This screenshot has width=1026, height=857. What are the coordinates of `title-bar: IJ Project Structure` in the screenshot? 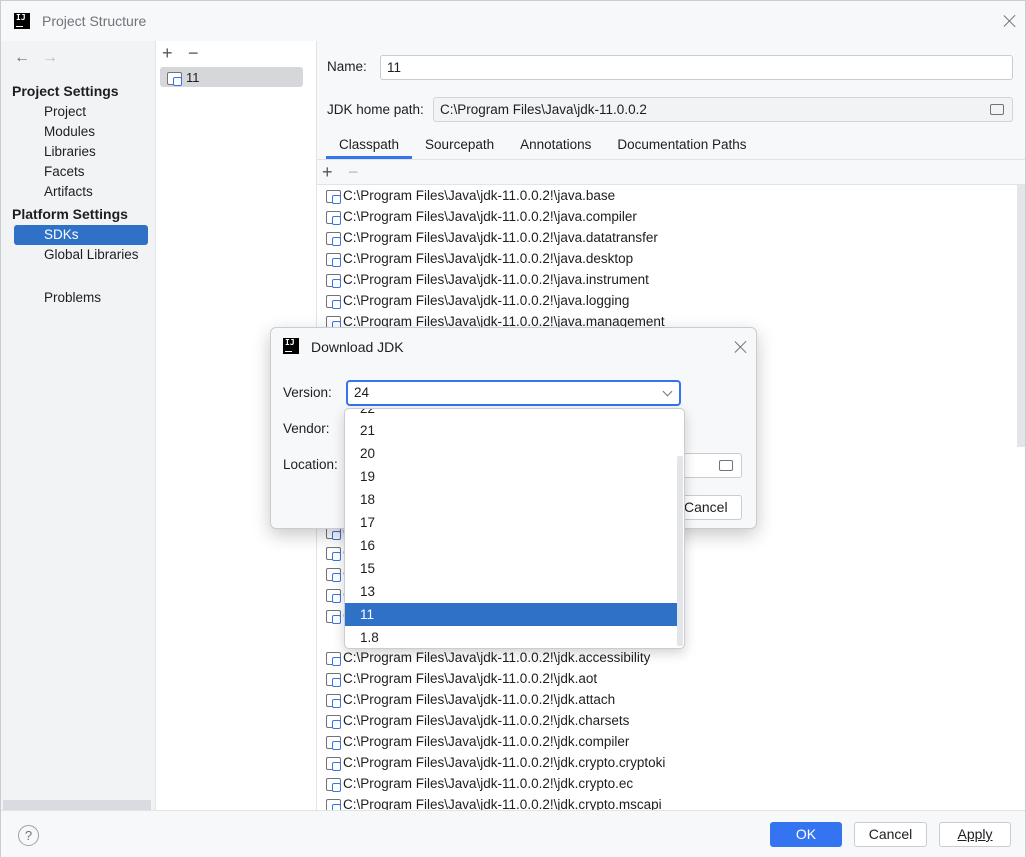 It's located at (513, 21).